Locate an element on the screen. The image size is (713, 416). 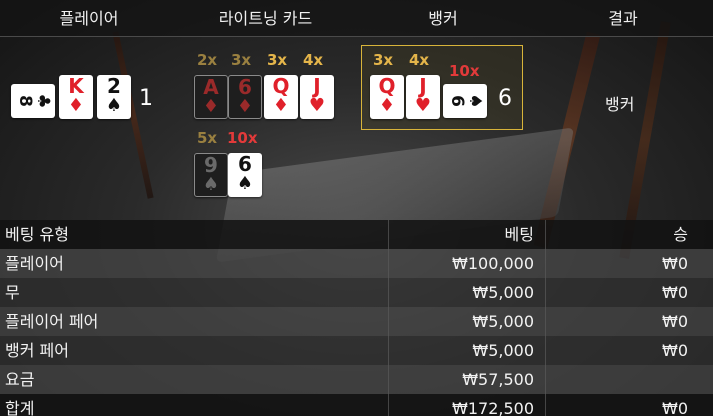
win-amount-header: 승 is located at coordinates (680, 234).